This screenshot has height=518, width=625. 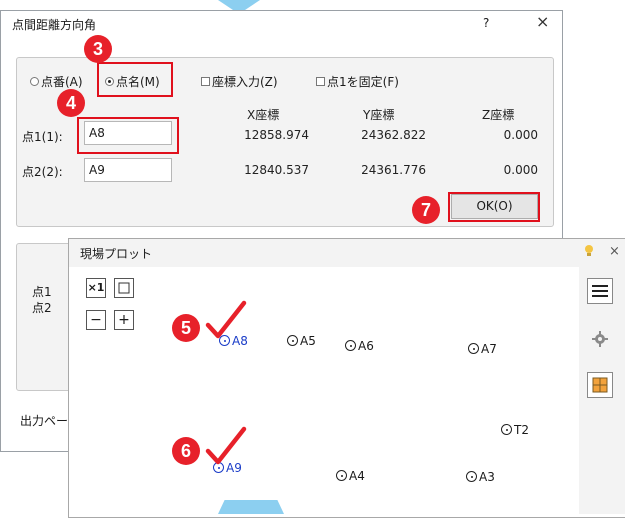 What do you see at coordinates (347, 253) in the screenshot?
I see `plot-title-bar` at bounding box center [347, 253].